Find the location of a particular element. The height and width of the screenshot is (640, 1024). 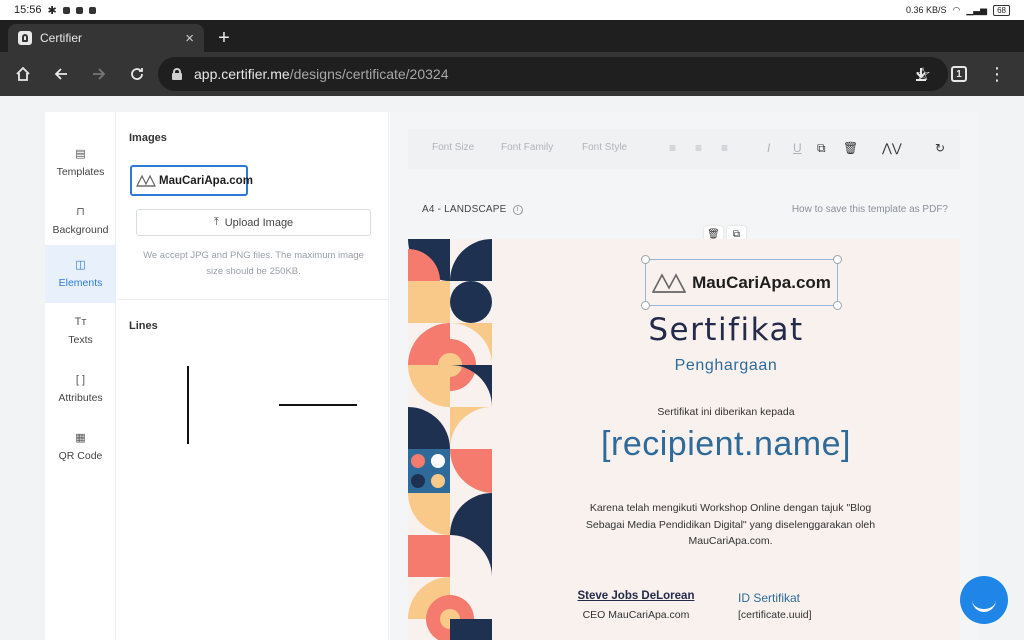

undo-icon: ↻ is located at coordinates (940, 148).